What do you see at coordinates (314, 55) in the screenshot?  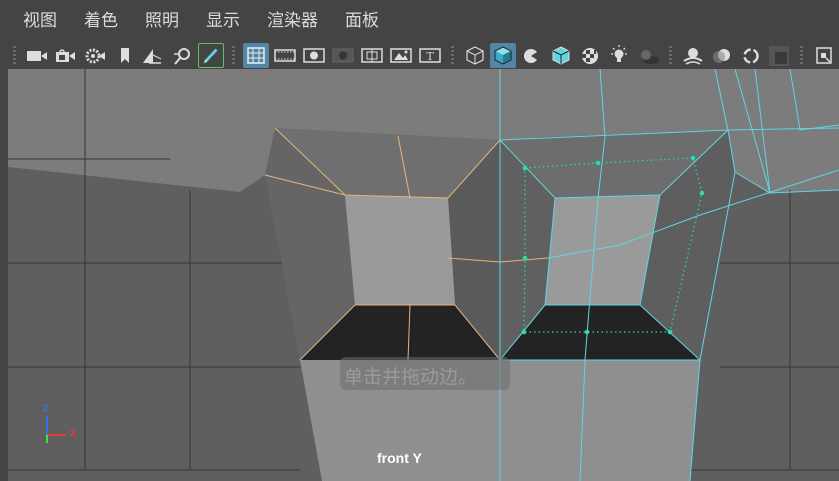 I see `resolution-gate-icon` at bounding box center [314, 55].